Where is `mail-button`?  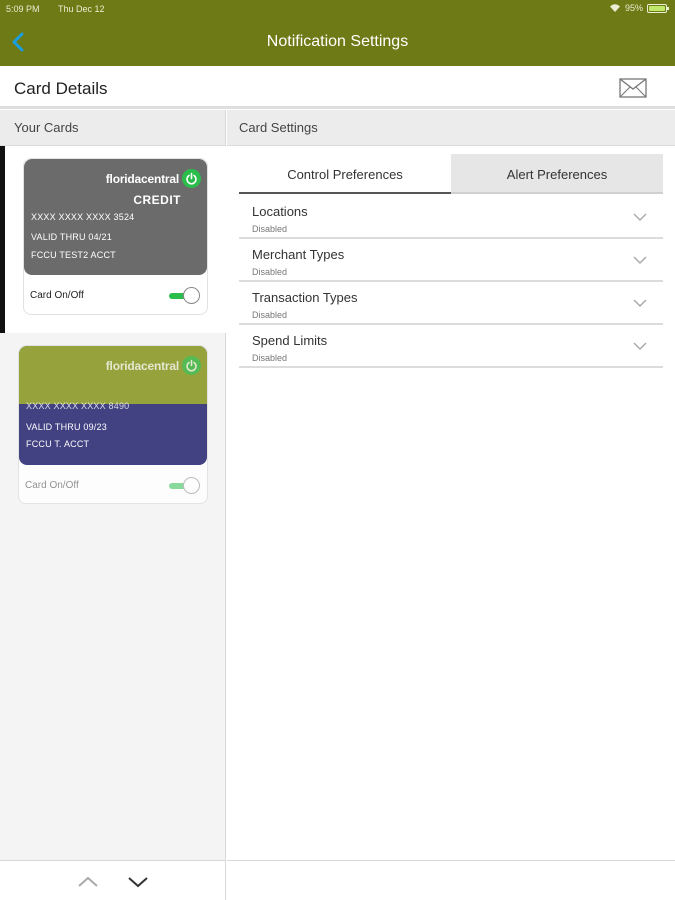
mail-button is located at coordinates (633, 88).